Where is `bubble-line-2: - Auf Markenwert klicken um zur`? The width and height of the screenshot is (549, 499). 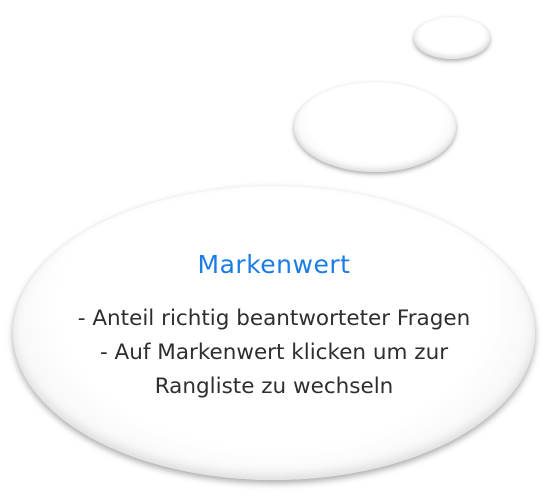 bubble-line-2: - Auf Markenwert klicken um zur is located at coordinates (274, 352).